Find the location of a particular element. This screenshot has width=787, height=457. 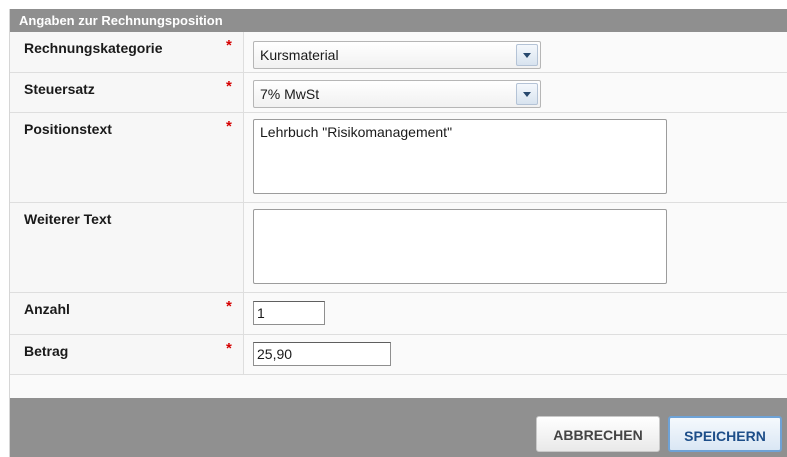

positionstext-label-cell: Positionstext * is located at coordinates (127, 157).